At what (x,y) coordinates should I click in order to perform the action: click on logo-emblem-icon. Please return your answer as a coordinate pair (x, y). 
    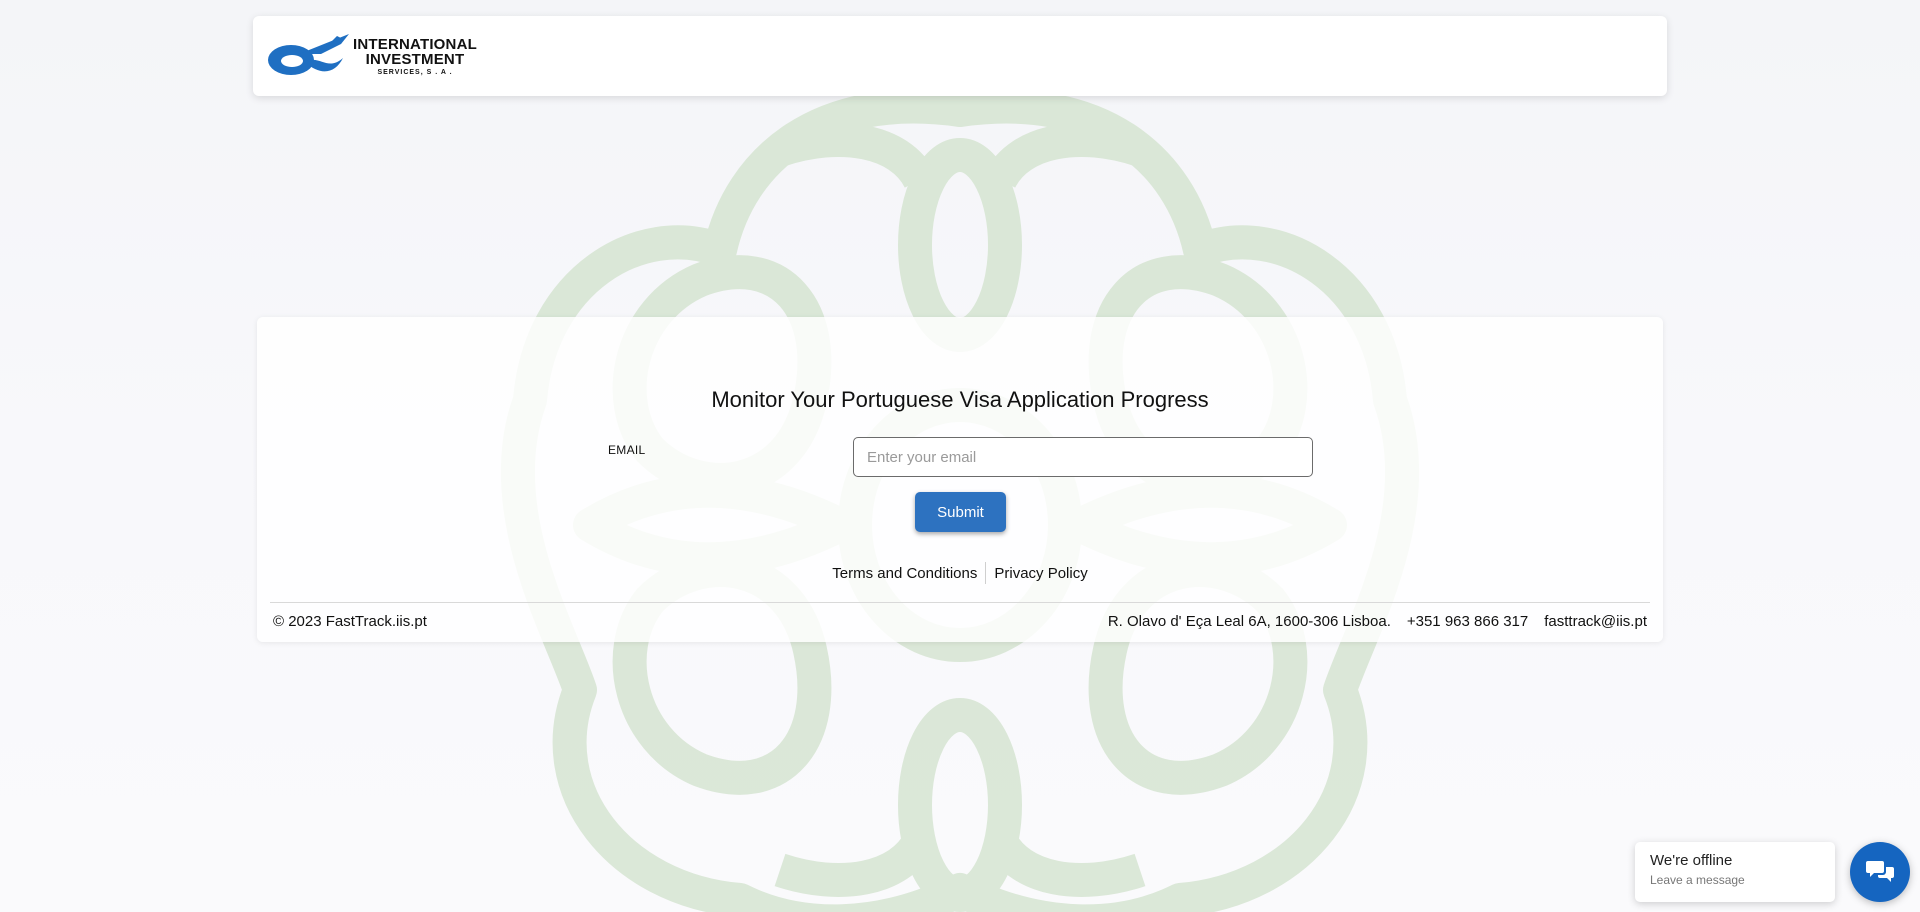
    Looking at the image, I should click on (308, 54).